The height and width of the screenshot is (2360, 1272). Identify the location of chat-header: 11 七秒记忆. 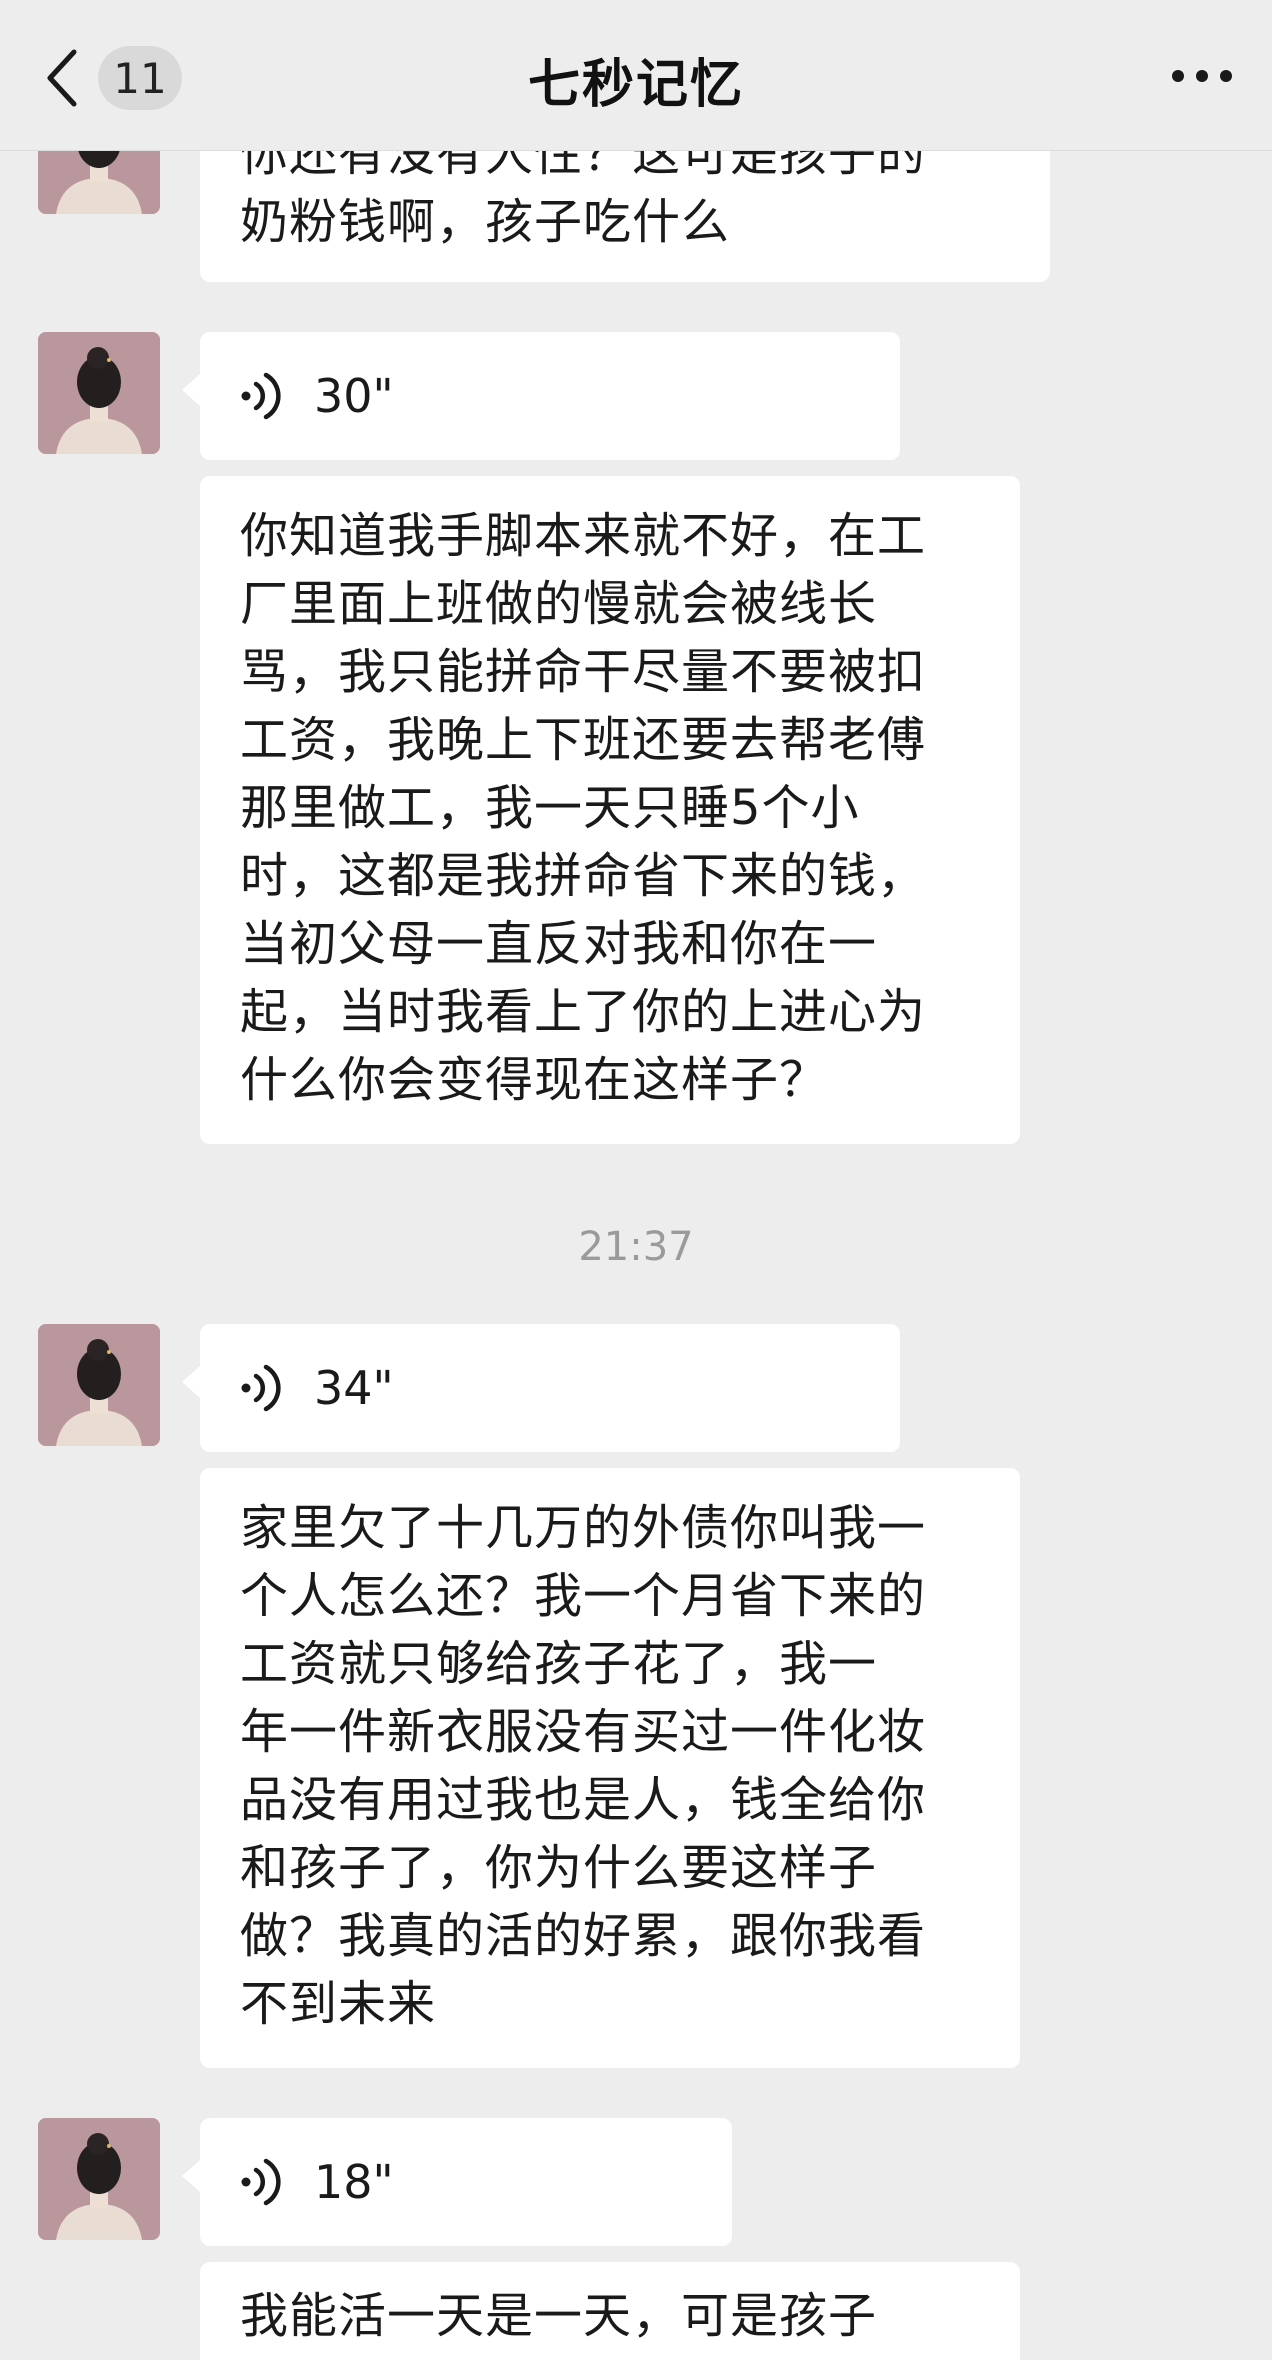
(636, 75).